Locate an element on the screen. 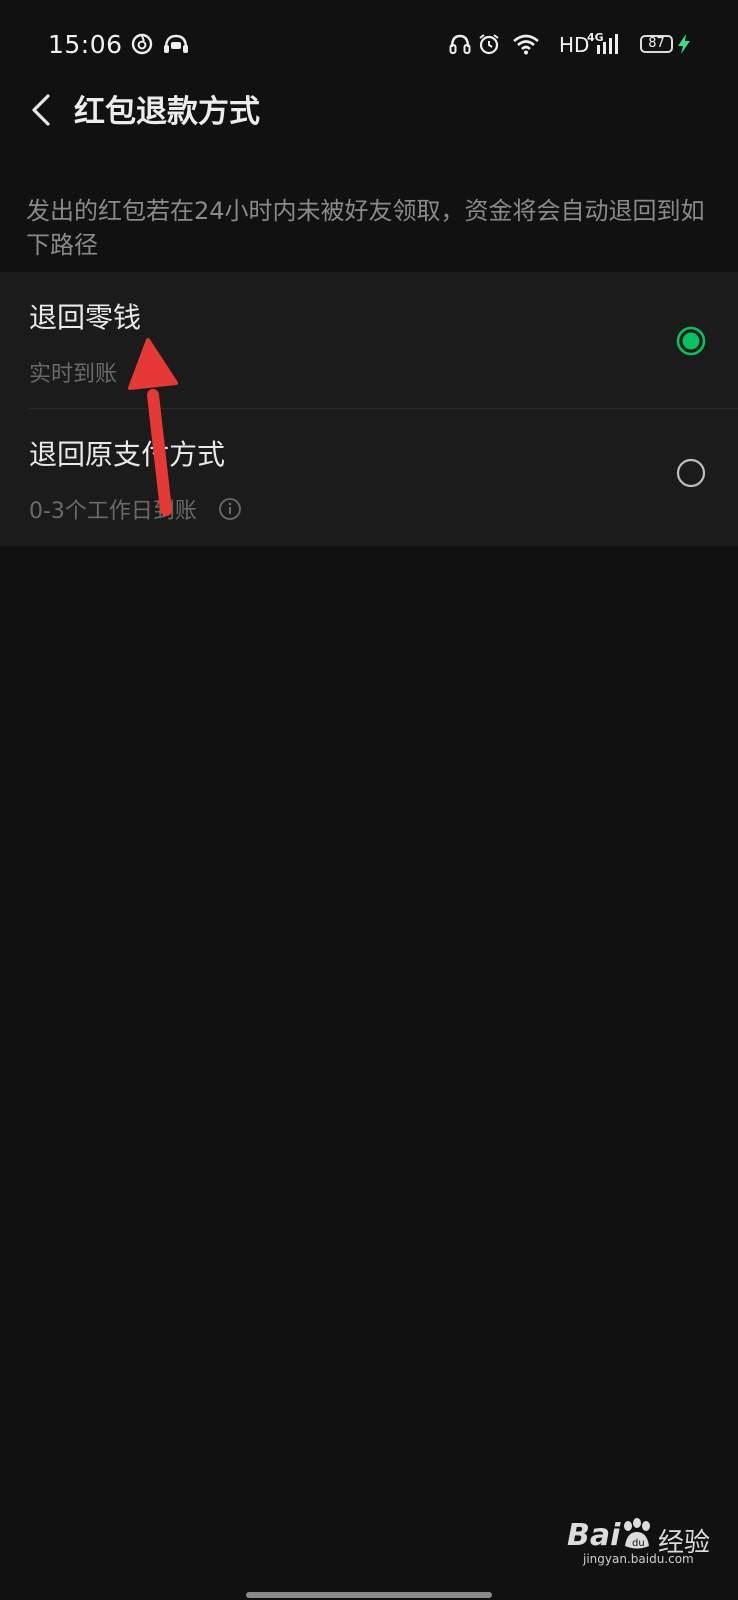  status-time: 15:06 is located at coordinates (85, 44).